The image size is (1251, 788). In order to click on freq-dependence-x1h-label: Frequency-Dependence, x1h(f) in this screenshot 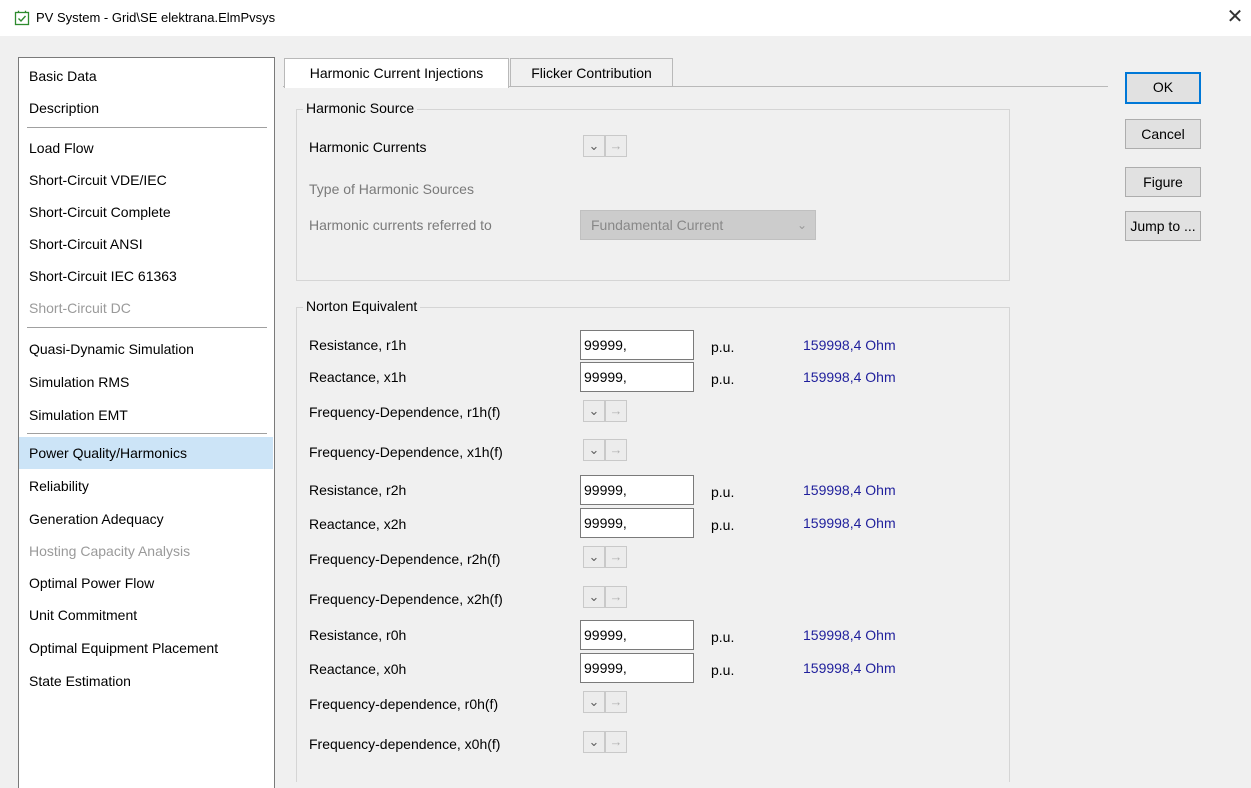, I will do `click(406, 452)`.